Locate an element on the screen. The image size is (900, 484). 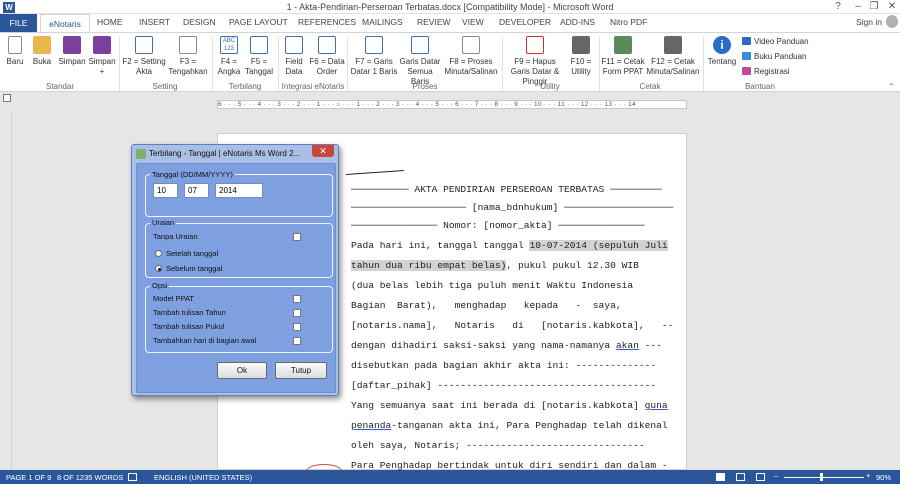
tambah-tahun-checkbox is located at coordinates (297, 313).